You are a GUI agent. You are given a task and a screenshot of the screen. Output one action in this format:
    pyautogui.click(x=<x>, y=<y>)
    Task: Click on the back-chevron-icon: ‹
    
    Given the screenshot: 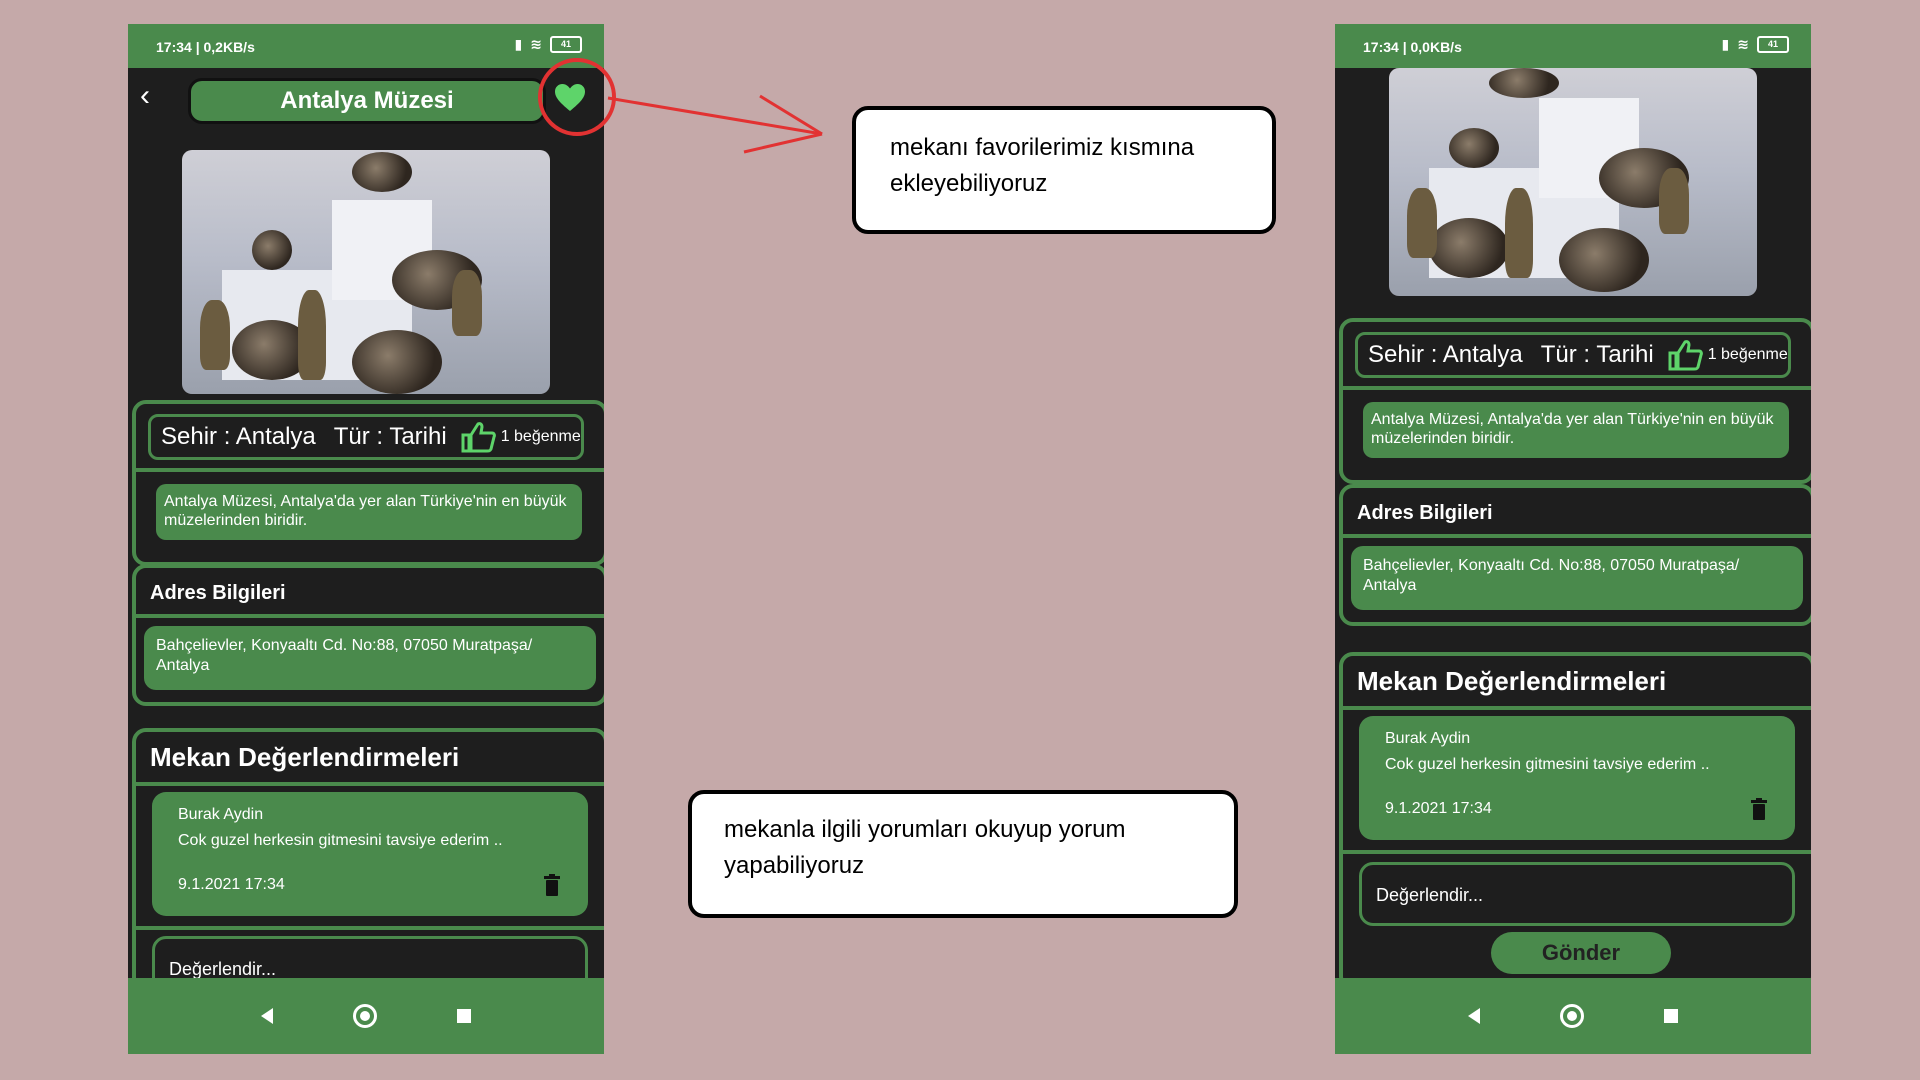 What is the action you would take?
    pyautogui.click(x=154, y=96)
    